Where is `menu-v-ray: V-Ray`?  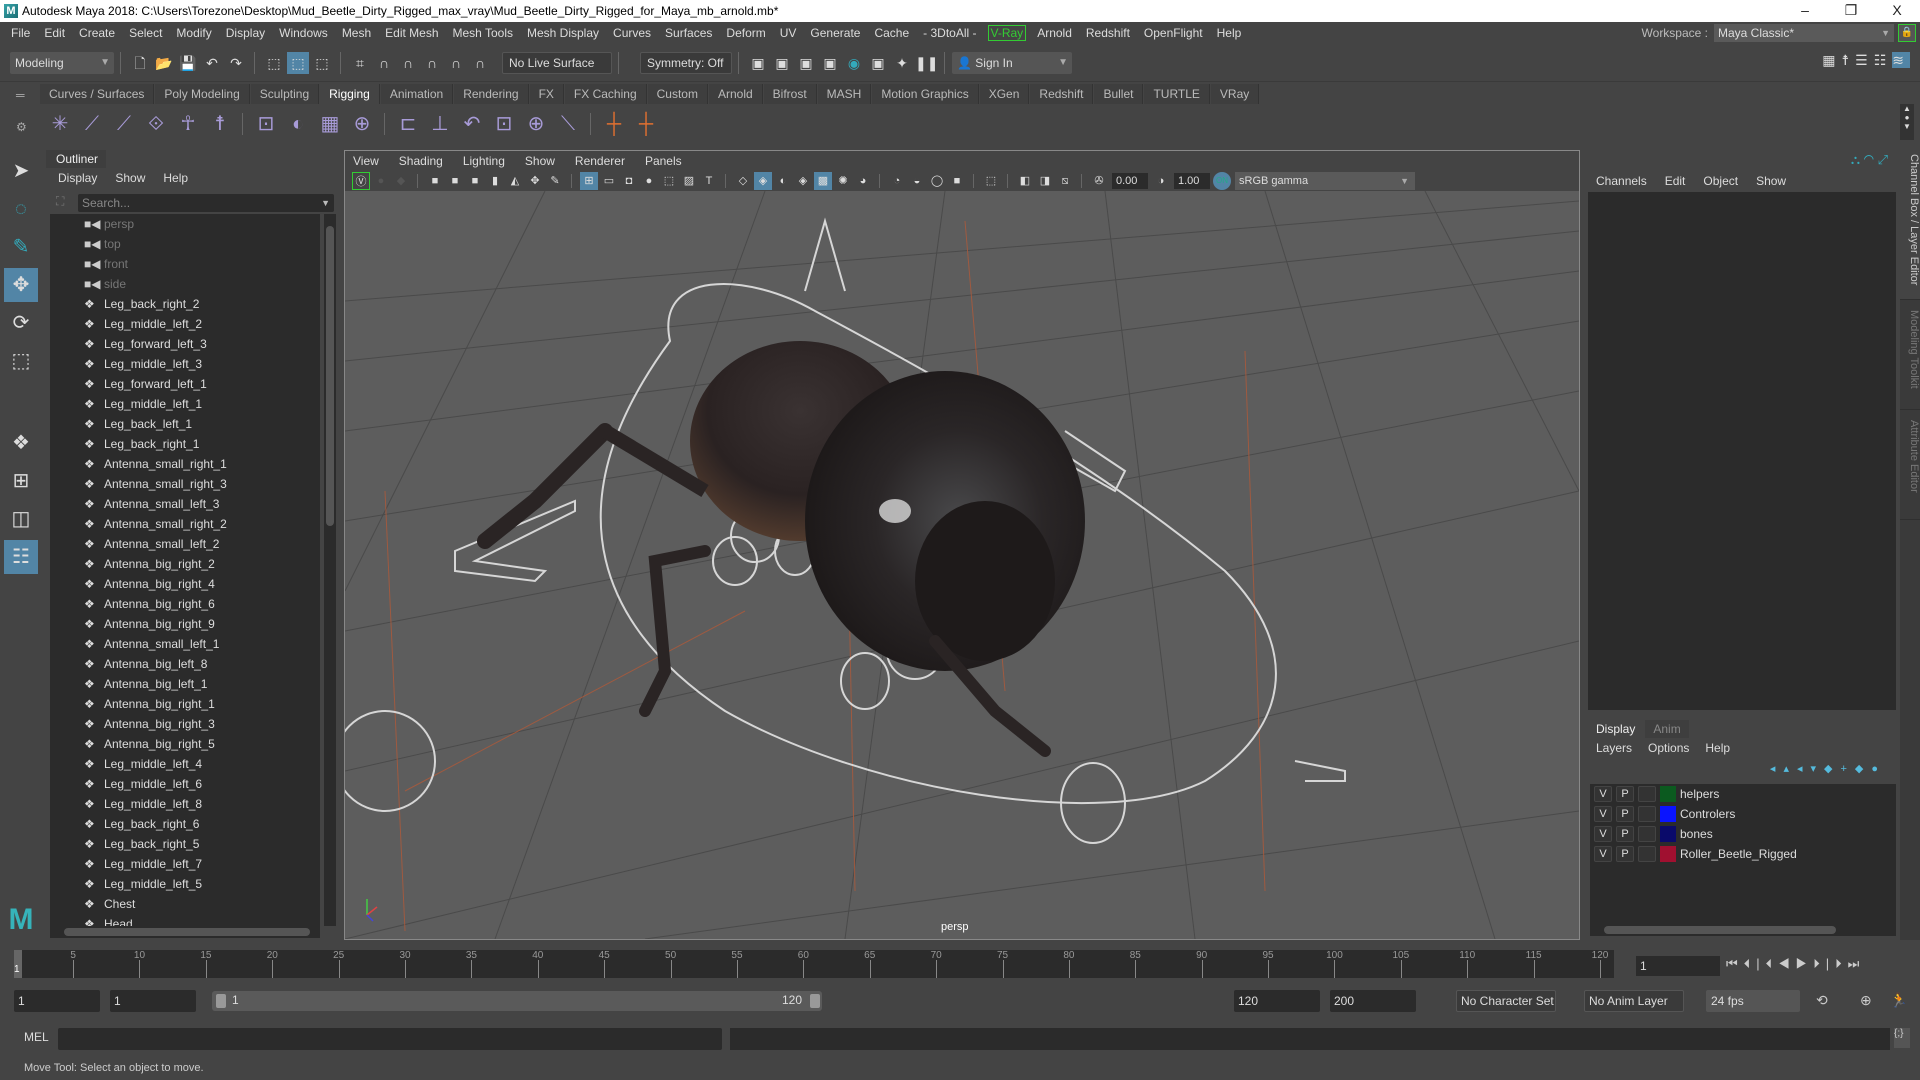
menu-v-ray: V-Ray is located at coordinates (1007, 33).